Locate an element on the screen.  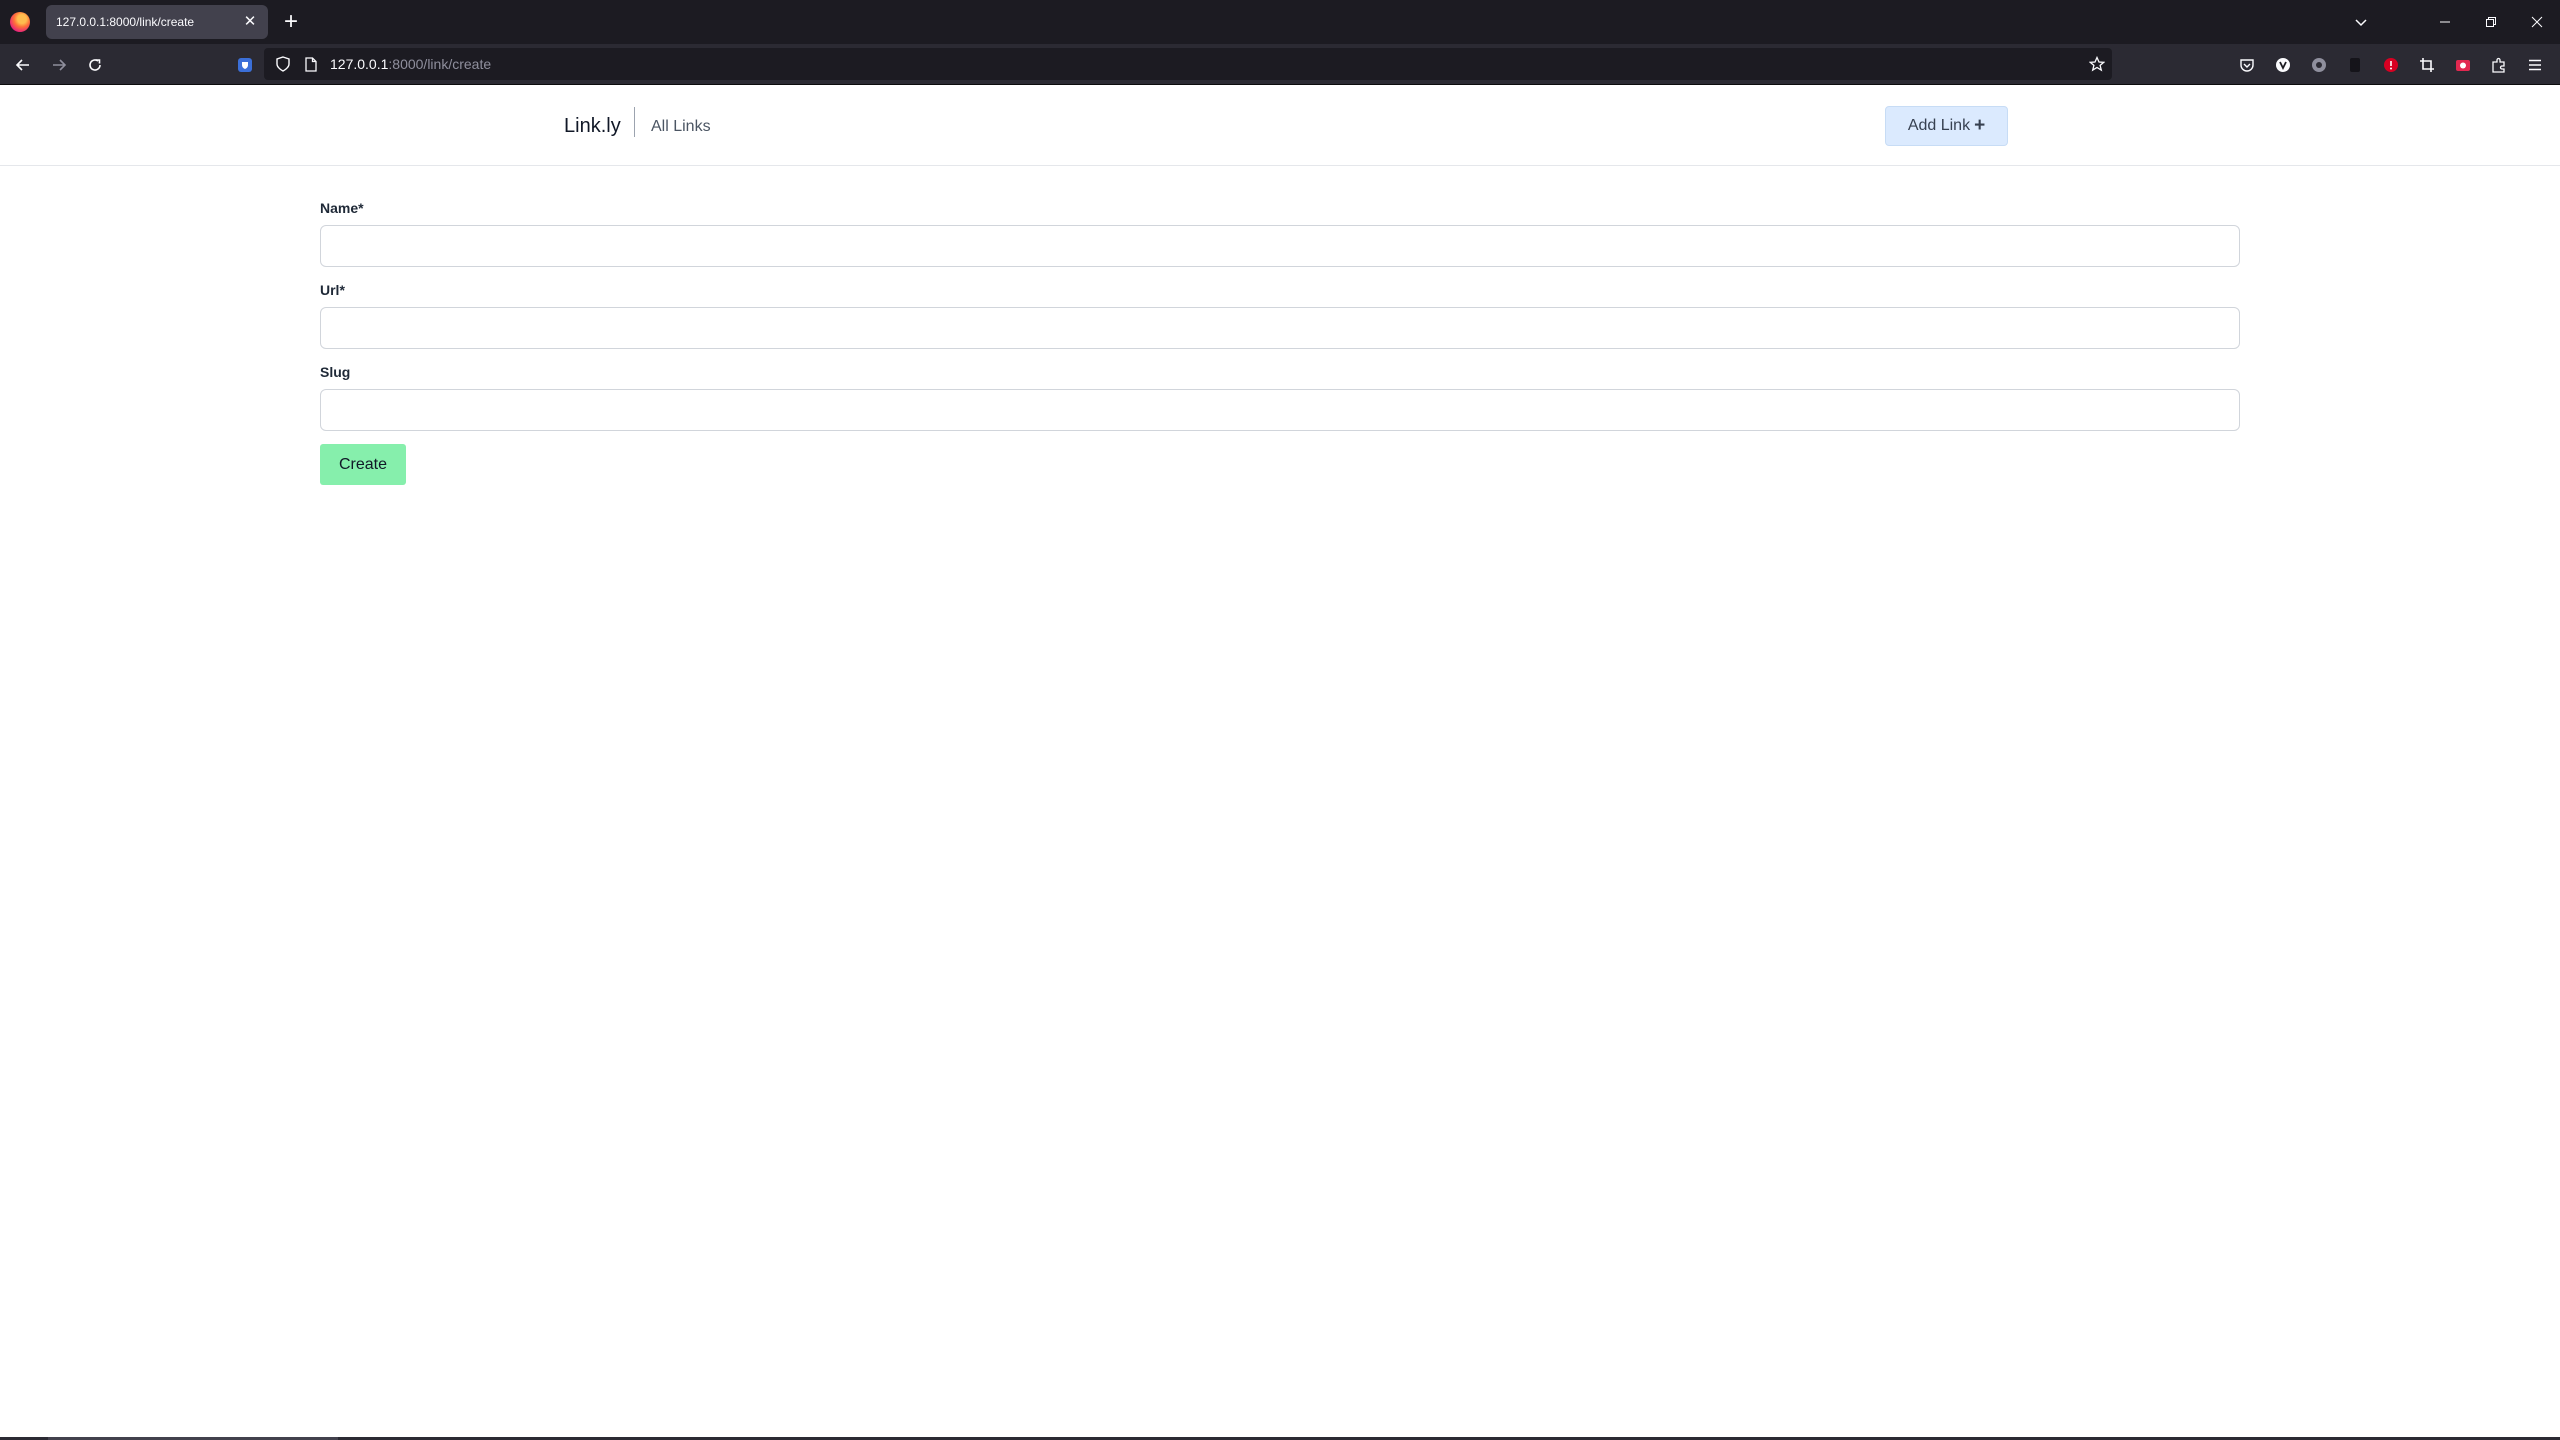
new-tab-icon: + is located at coordinates (291, 22).